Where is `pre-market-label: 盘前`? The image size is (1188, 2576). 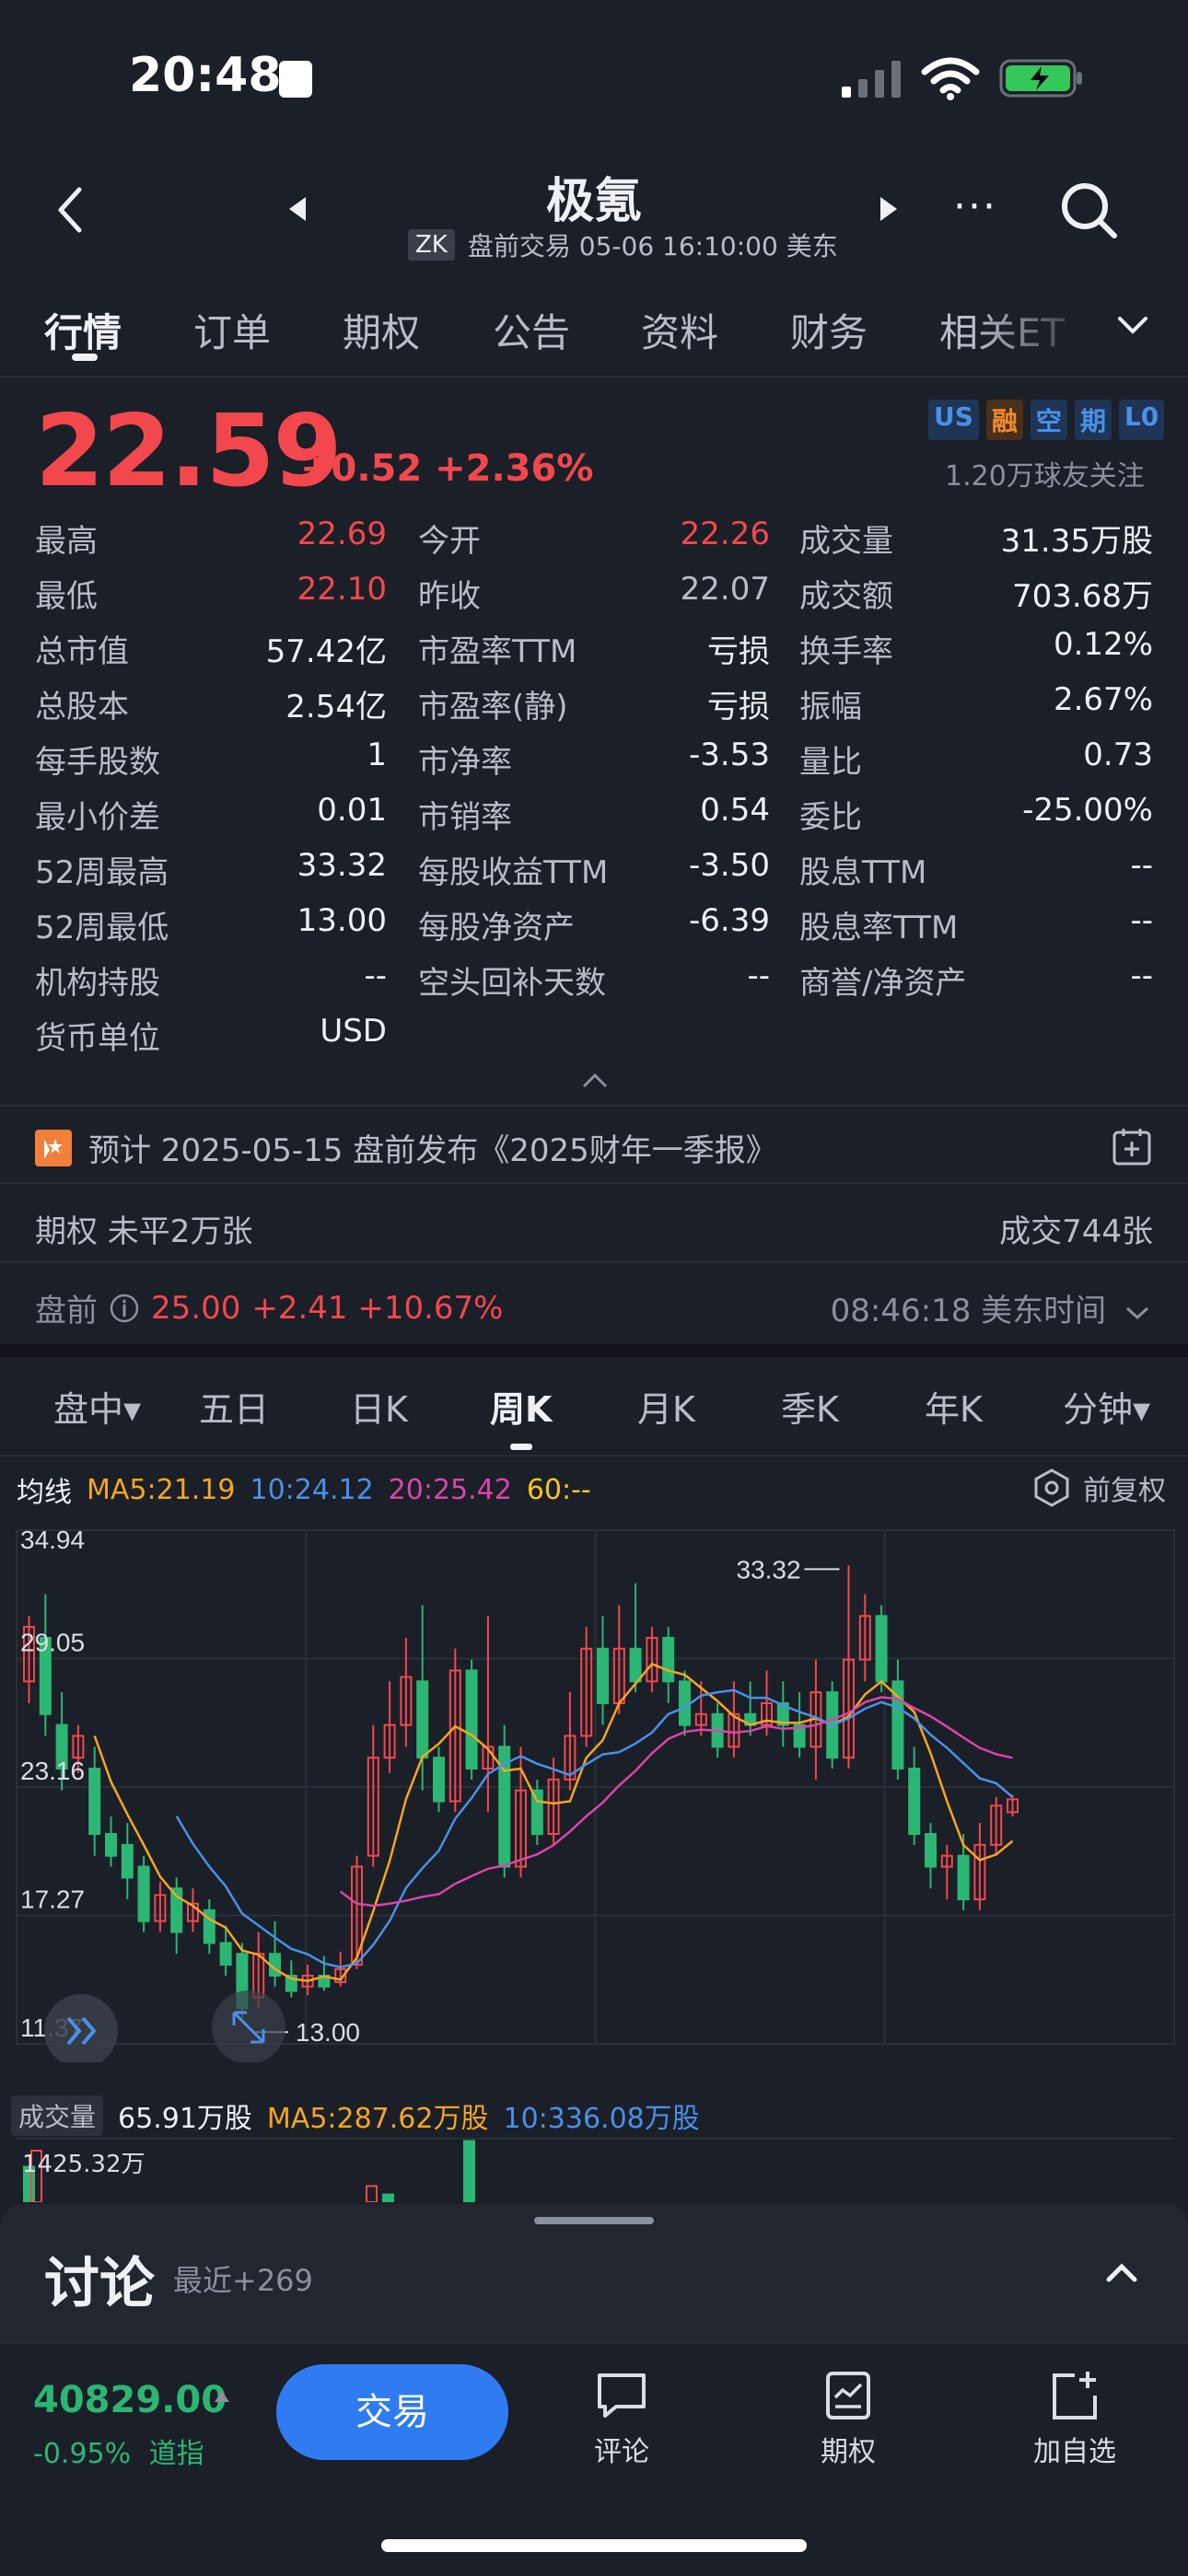 pre-market-label: 盘前 is located at coordinates (66, 1311).